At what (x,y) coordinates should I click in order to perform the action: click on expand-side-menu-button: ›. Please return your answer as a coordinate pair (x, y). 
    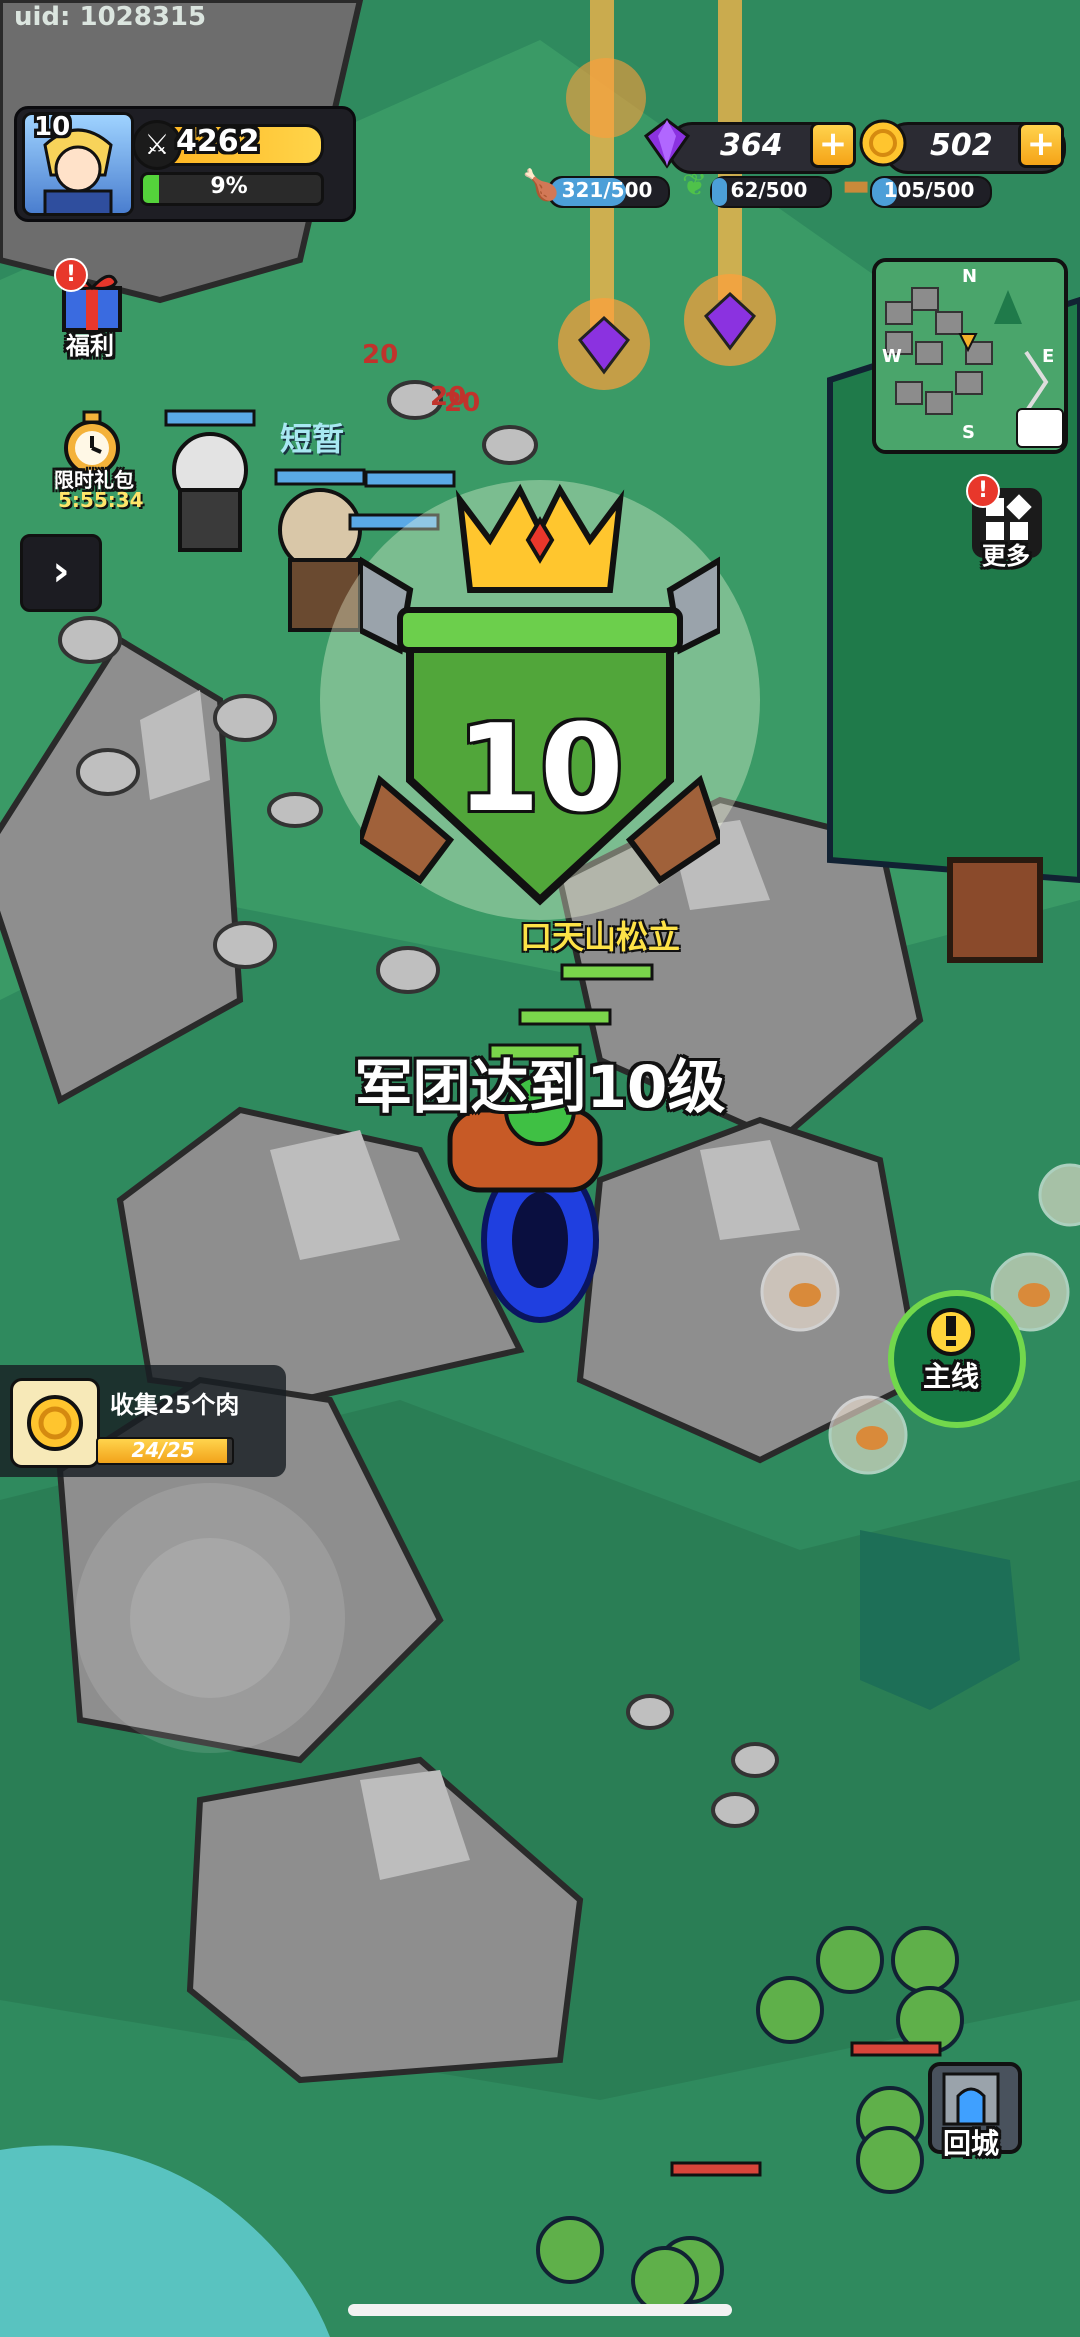
    Looking at the image, I should click on (61, 573).